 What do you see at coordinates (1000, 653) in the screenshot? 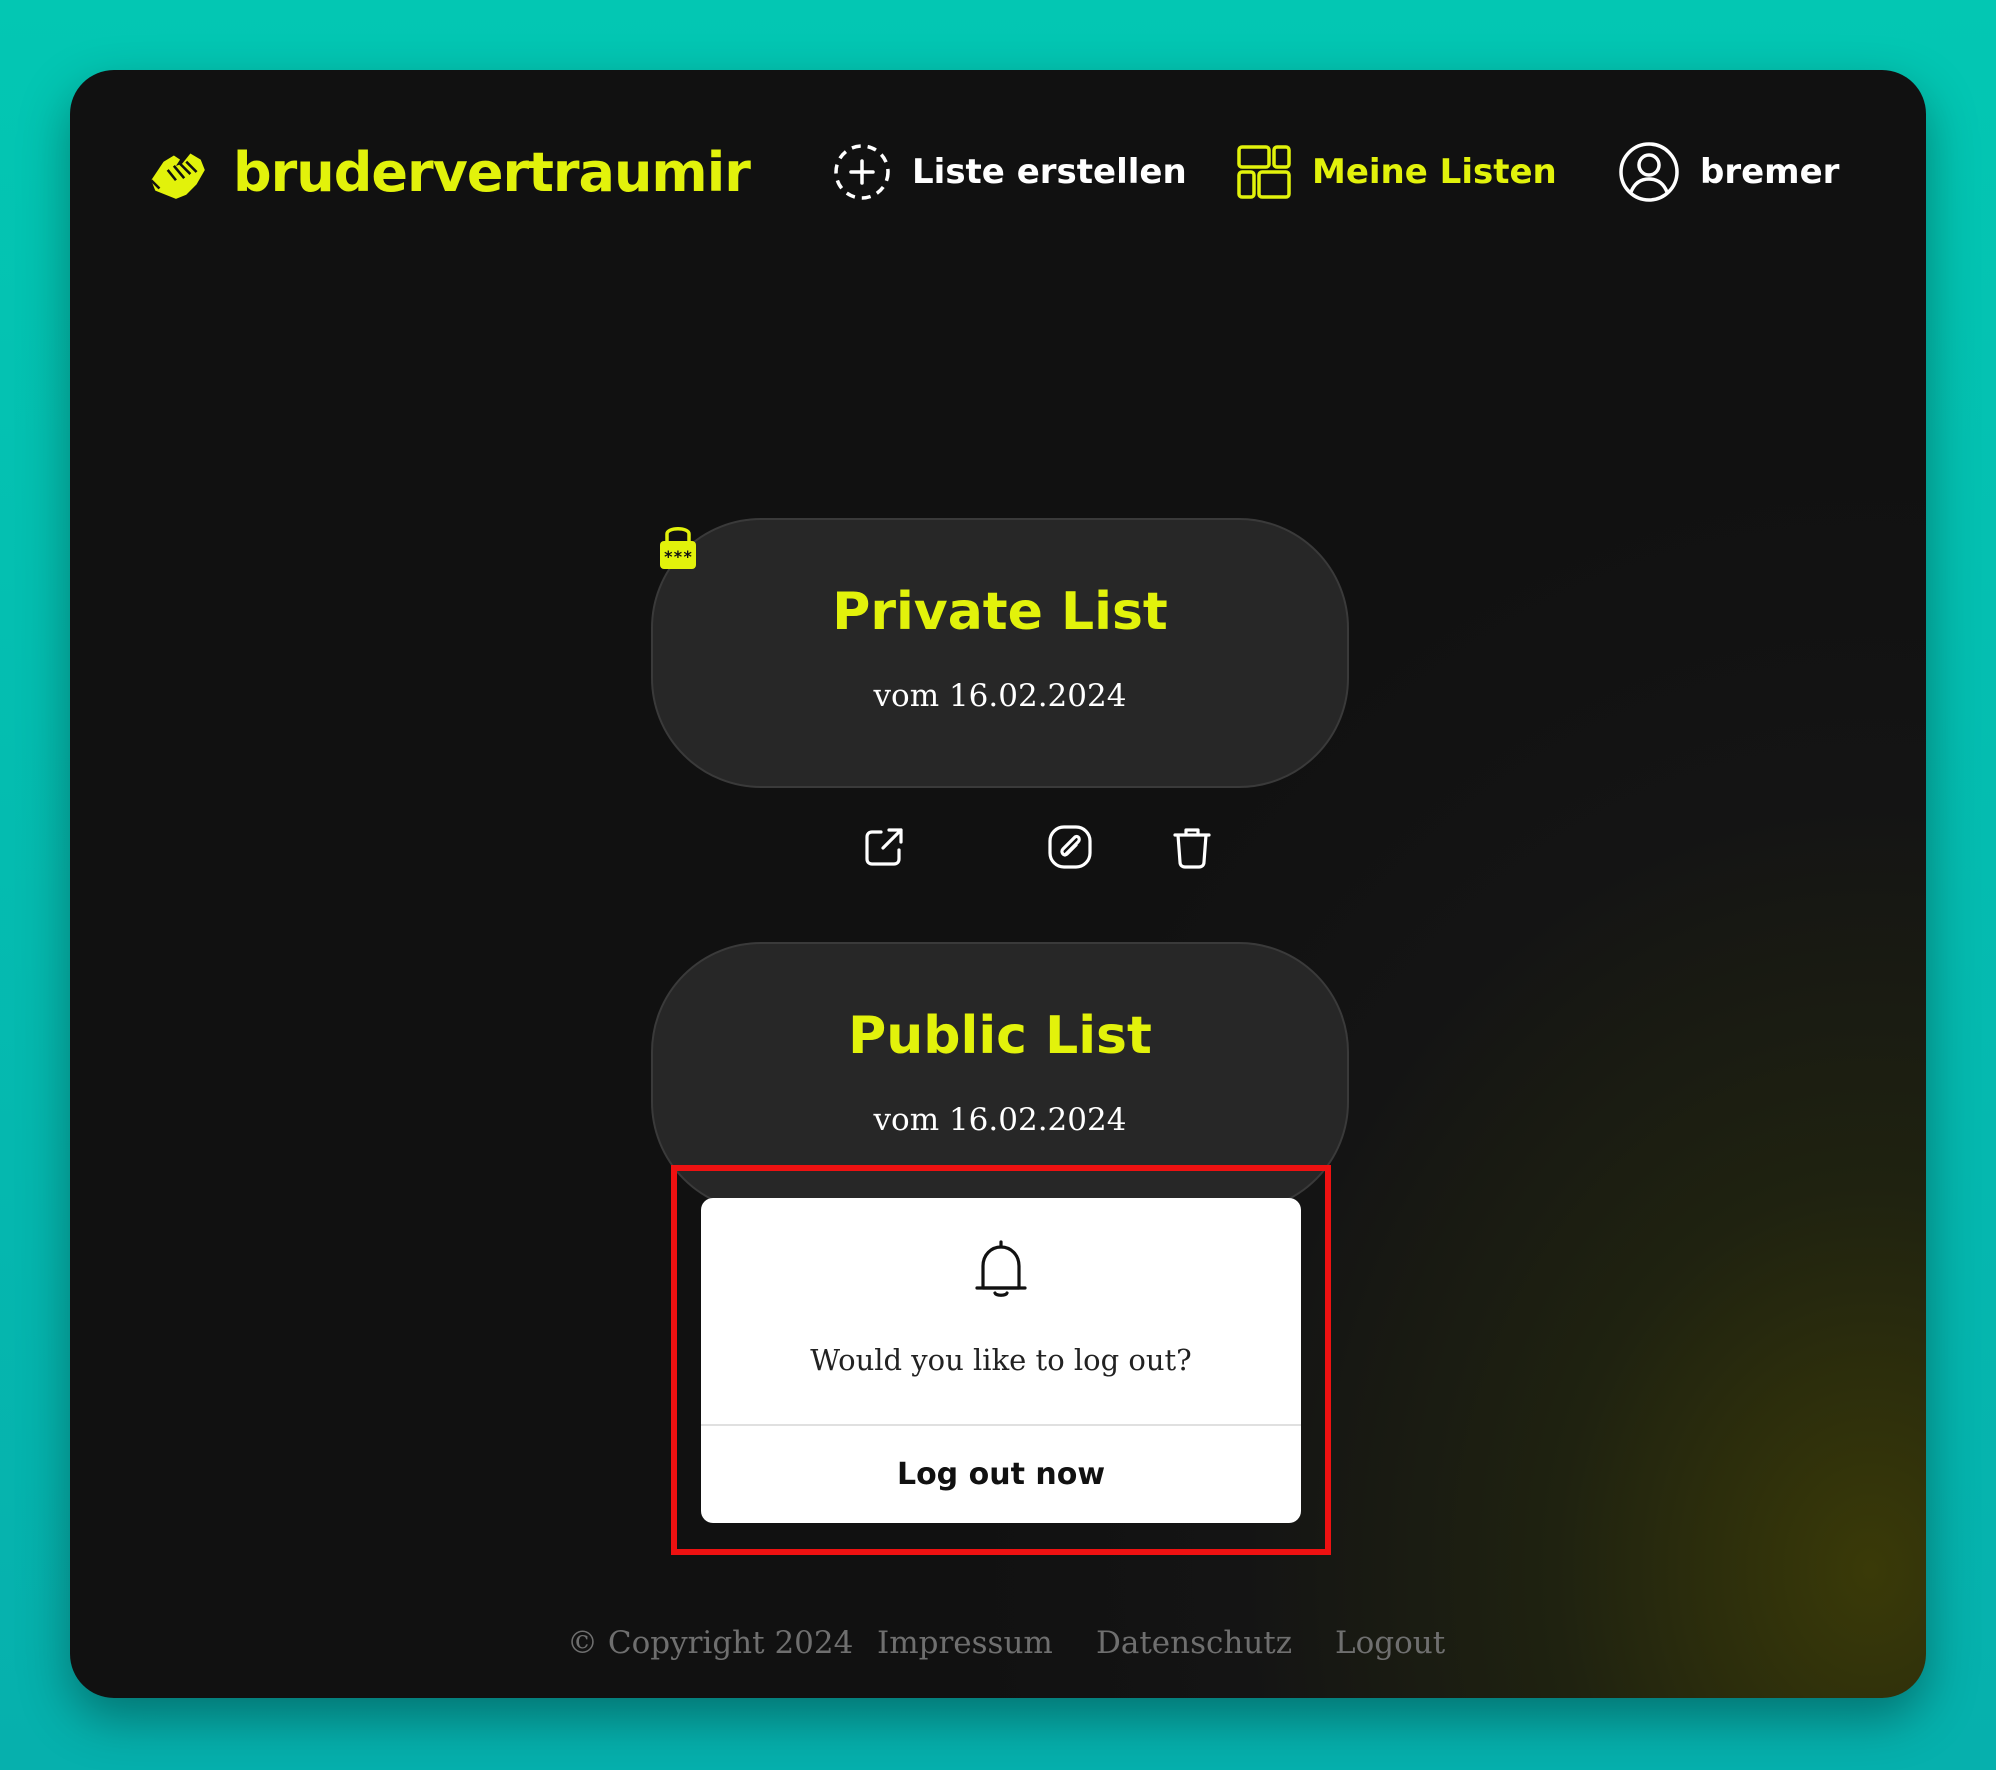
I see `list-card-private: Private List vom 16.02.2024` at bounding box center [1000, 653].